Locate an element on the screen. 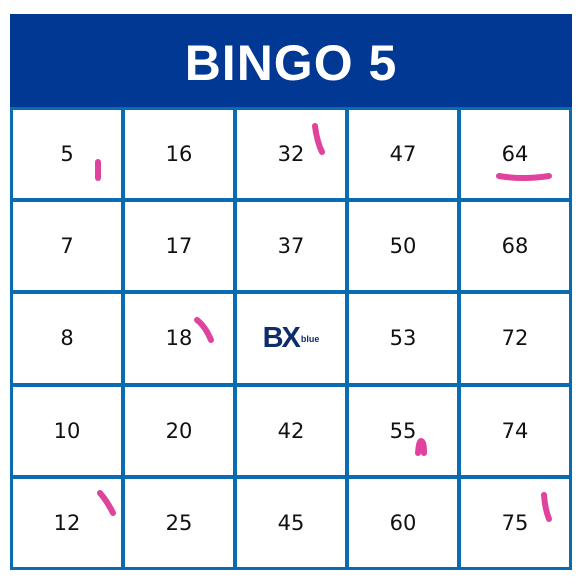  cell-r3c2: 18 is located at coordinates (179, 338).